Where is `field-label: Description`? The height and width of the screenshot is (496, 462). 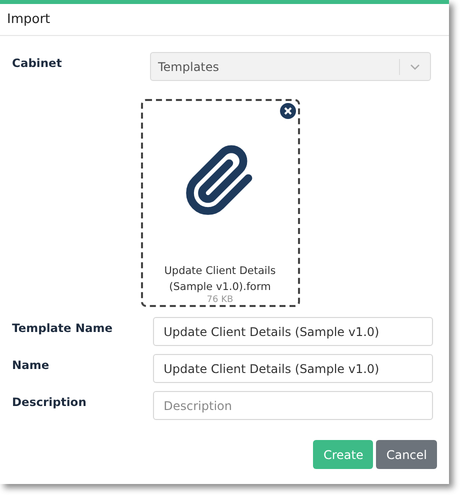 field-label: Description is located at coordinates (50, 401).